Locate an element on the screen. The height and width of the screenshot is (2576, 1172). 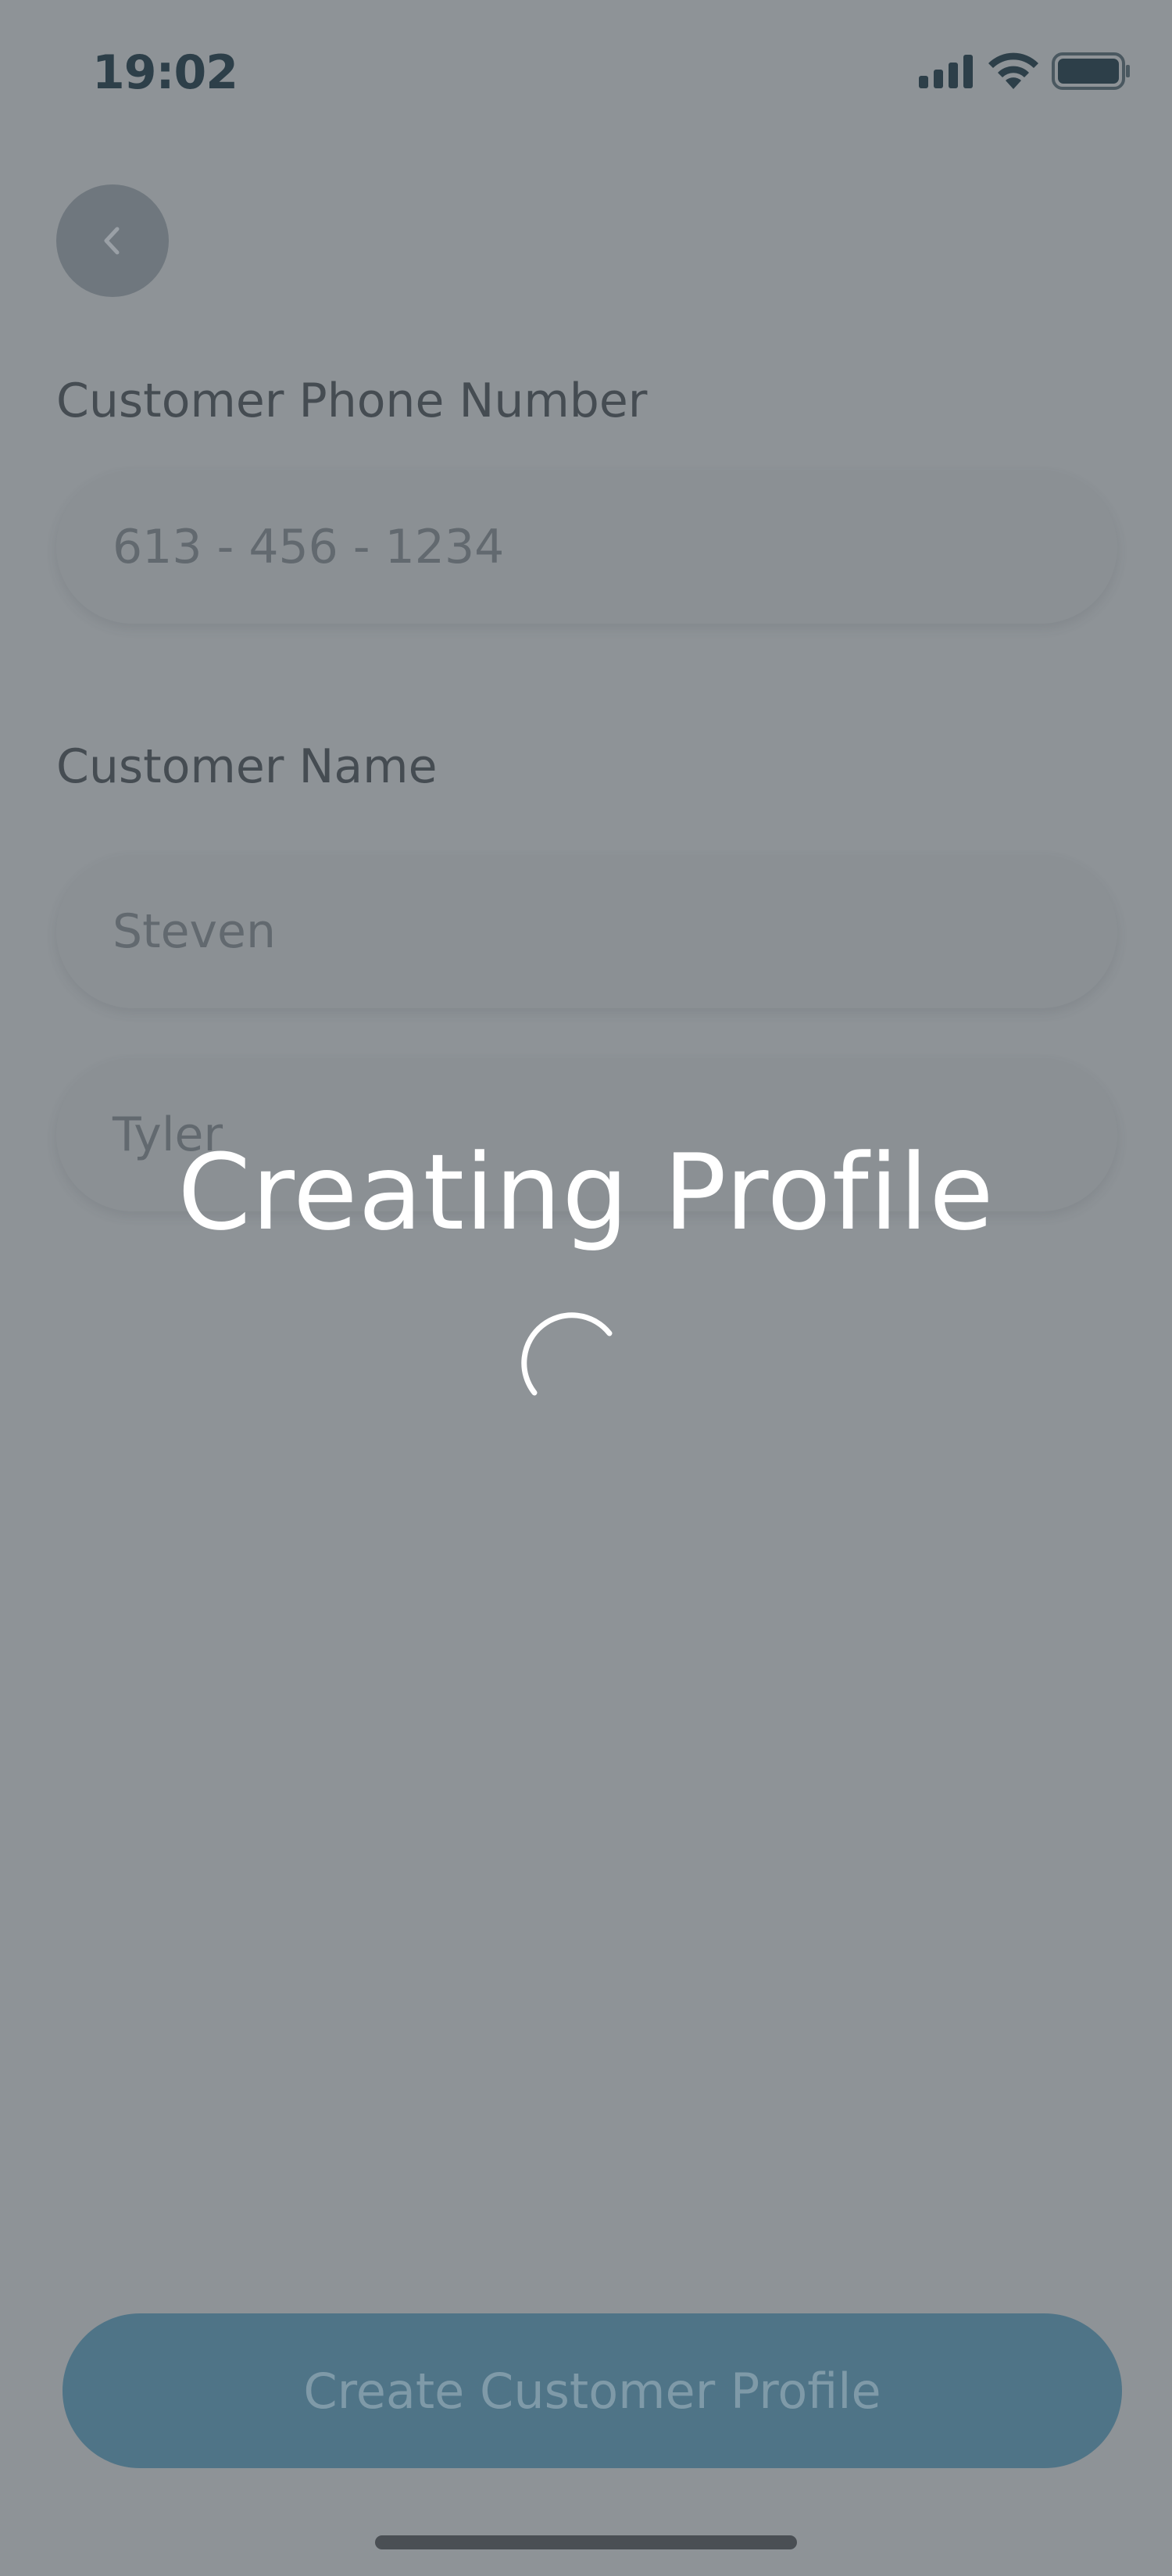
back-button is located at coordinates (112, 240).